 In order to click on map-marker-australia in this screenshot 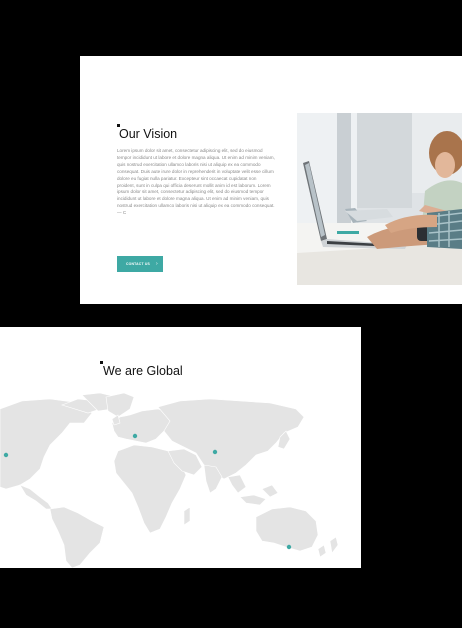, I will do `click(289, 547)`.